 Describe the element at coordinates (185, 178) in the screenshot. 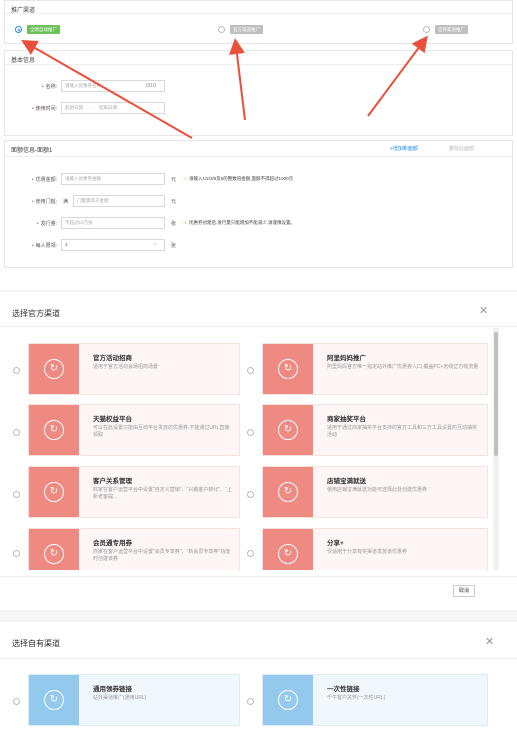

I see `warning-icon: ⚠` at that location.